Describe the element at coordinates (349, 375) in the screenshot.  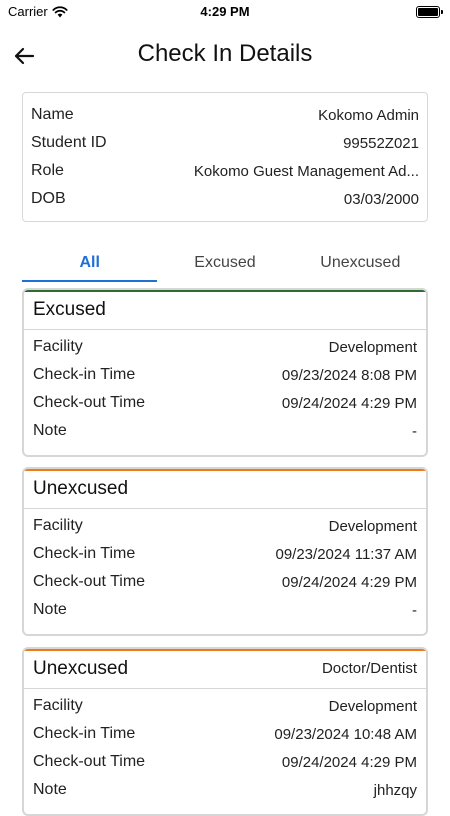
I see `record-value: 09/23/2024 8:08 PM` at that location.